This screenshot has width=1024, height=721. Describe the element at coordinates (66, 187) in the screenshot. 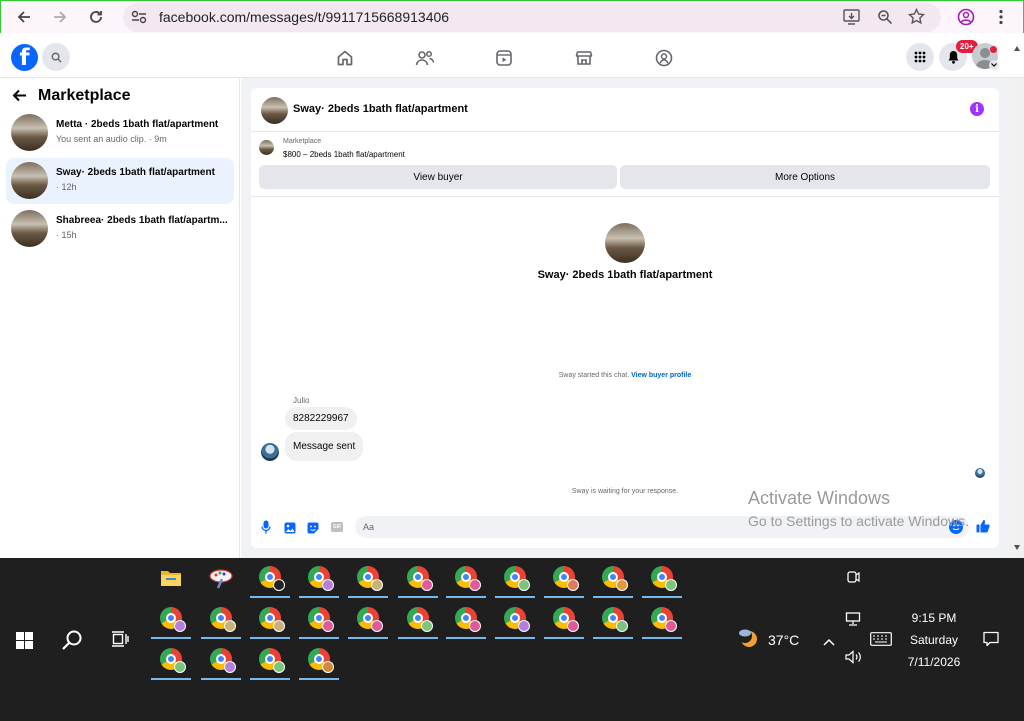

I see `thread-subtitle: · 12h` at that location.